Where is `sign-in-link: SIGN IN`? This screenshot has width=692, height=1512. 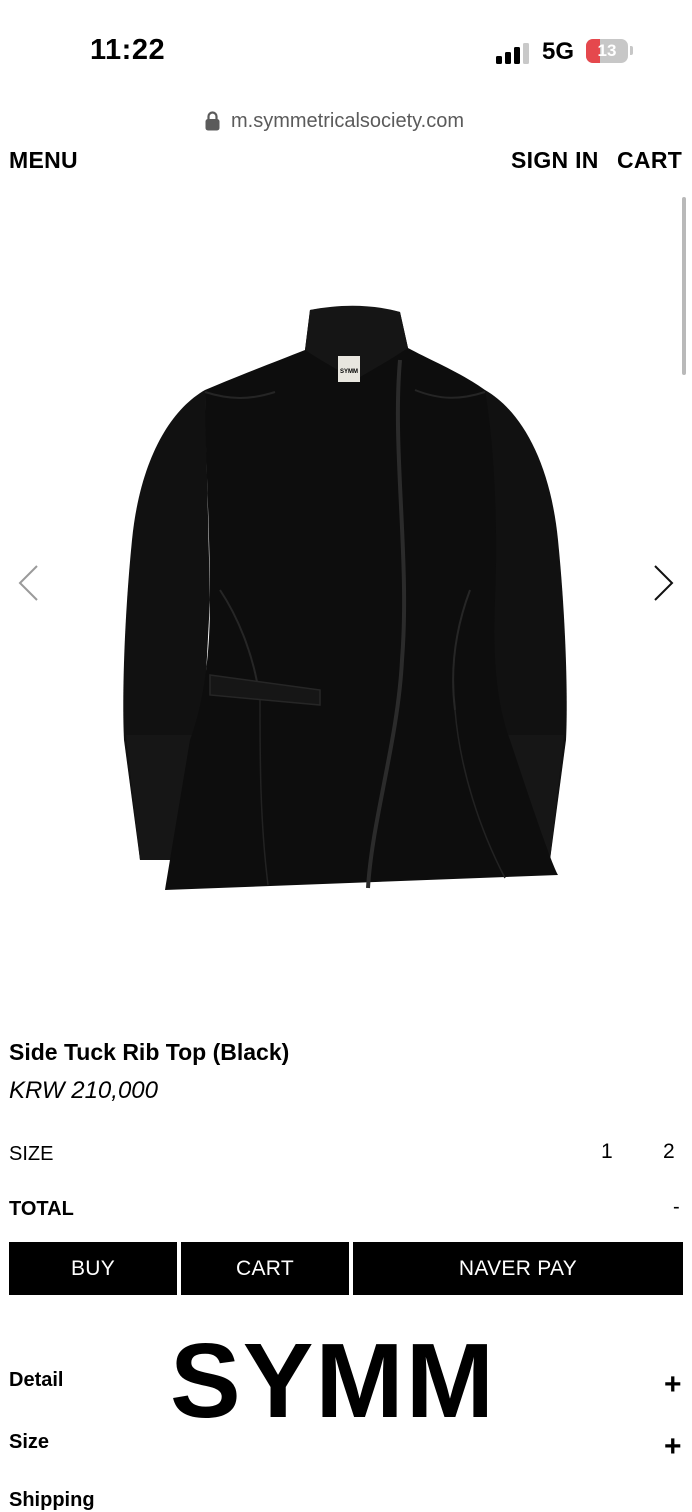 sign-in-link: SIGN IN is located at coordinates (555, 160).